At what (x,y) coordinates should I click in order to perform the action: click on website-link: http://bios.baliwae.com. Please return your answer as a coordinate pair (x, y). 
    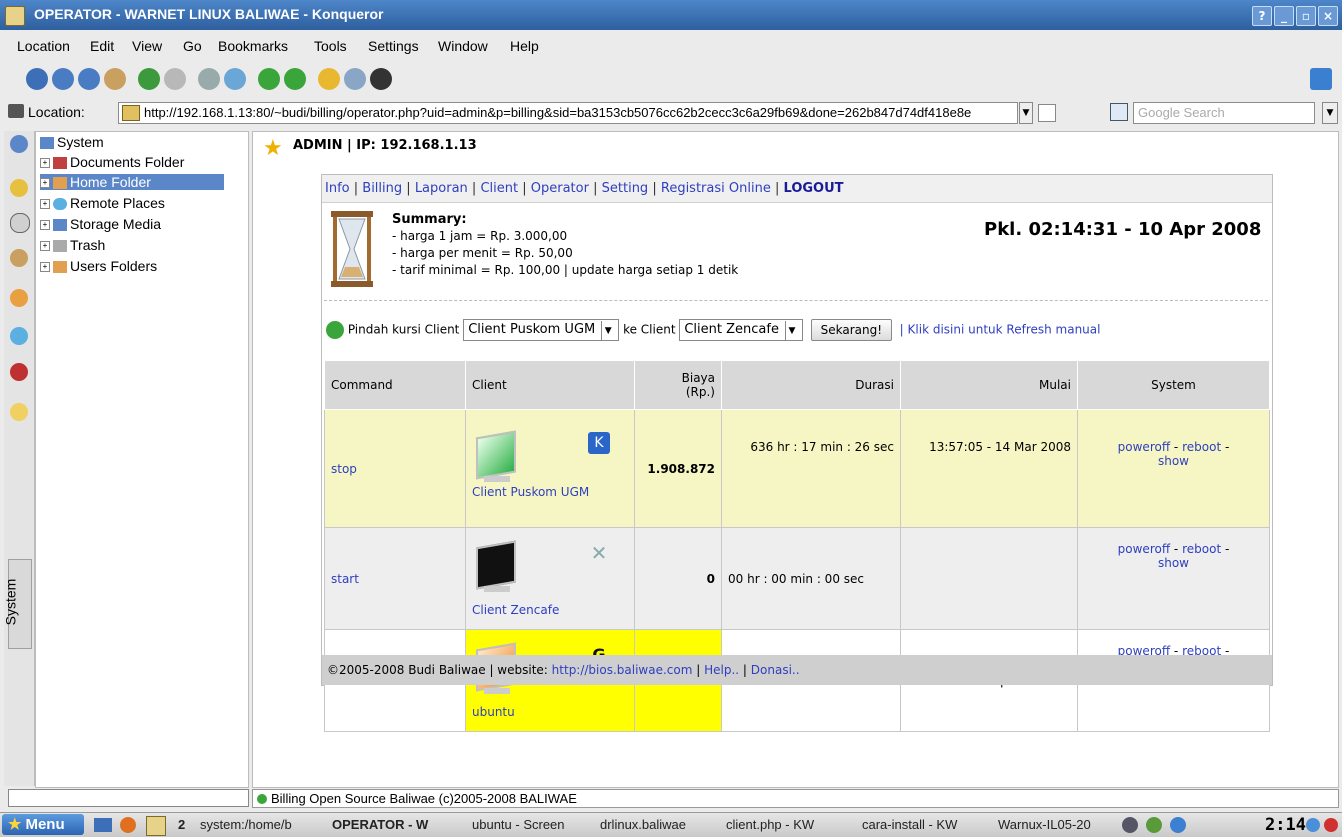
    Looking at the image, I should click on (622, 670).